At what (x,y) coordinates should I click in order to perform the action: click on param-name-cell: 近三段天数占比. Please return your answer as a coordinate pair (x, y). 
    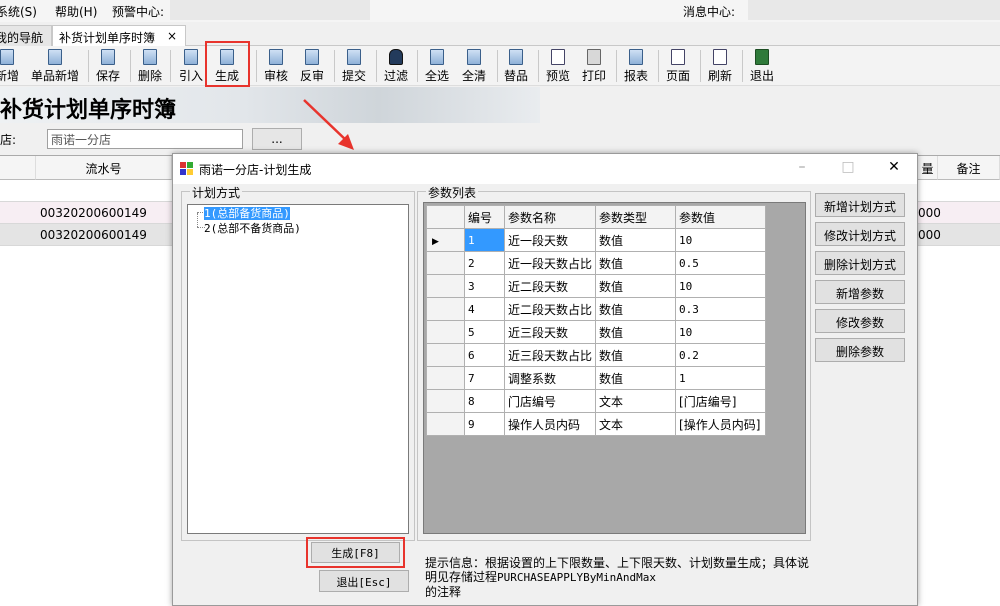
    Looking at the image, I should click on (550, 355).